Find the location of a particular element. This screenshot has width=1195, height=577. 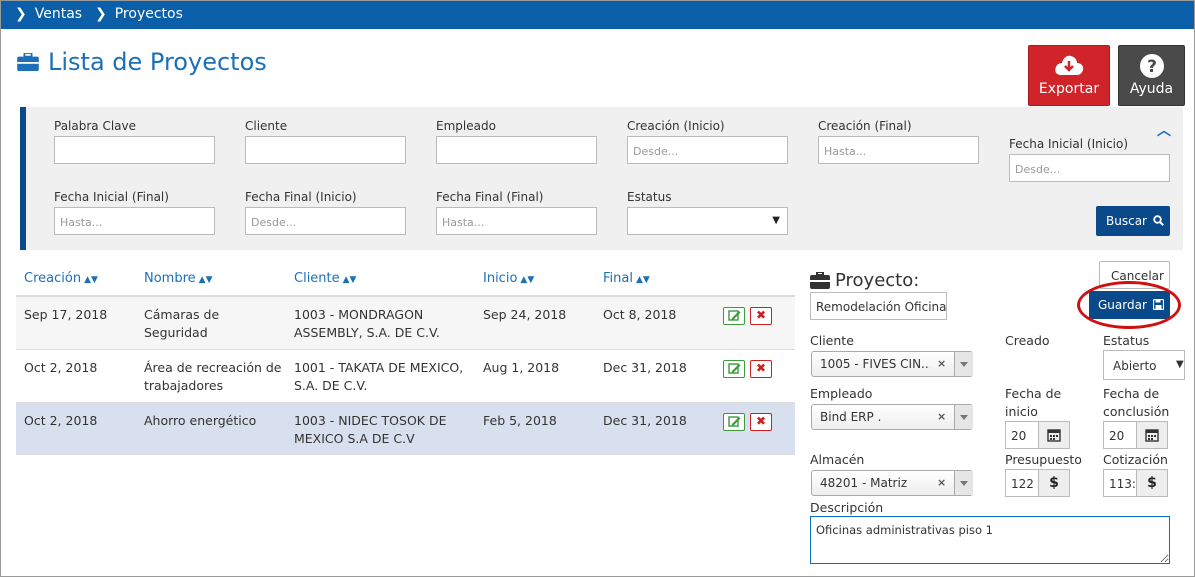

cell-cliente: 1003 - MONDRAGON ASSEMBLY, S.A. DE C.V. is located at coordinates (367, 323).